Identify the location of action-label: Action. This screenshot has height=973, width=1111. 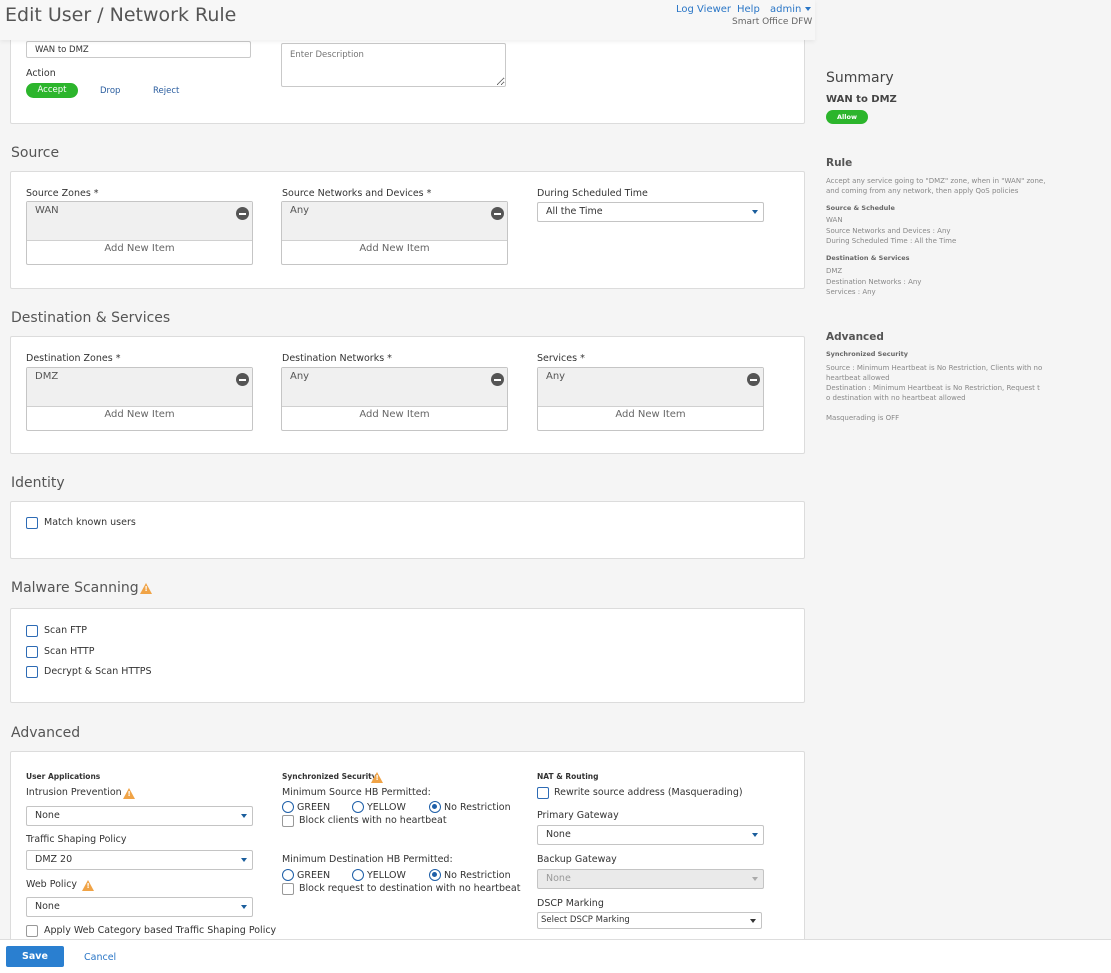
(41, 73).